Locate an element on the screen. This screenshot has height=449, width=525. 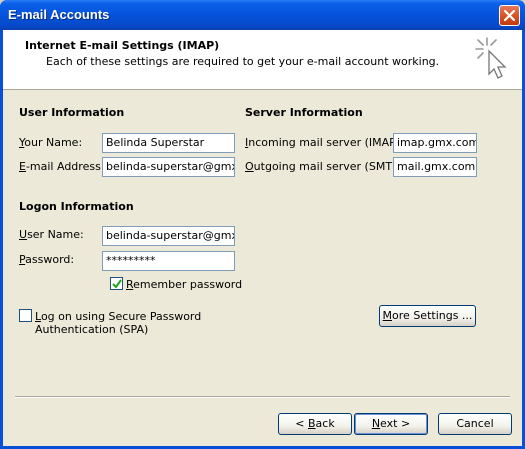
footer-divider is located at coordinates (262, 397).